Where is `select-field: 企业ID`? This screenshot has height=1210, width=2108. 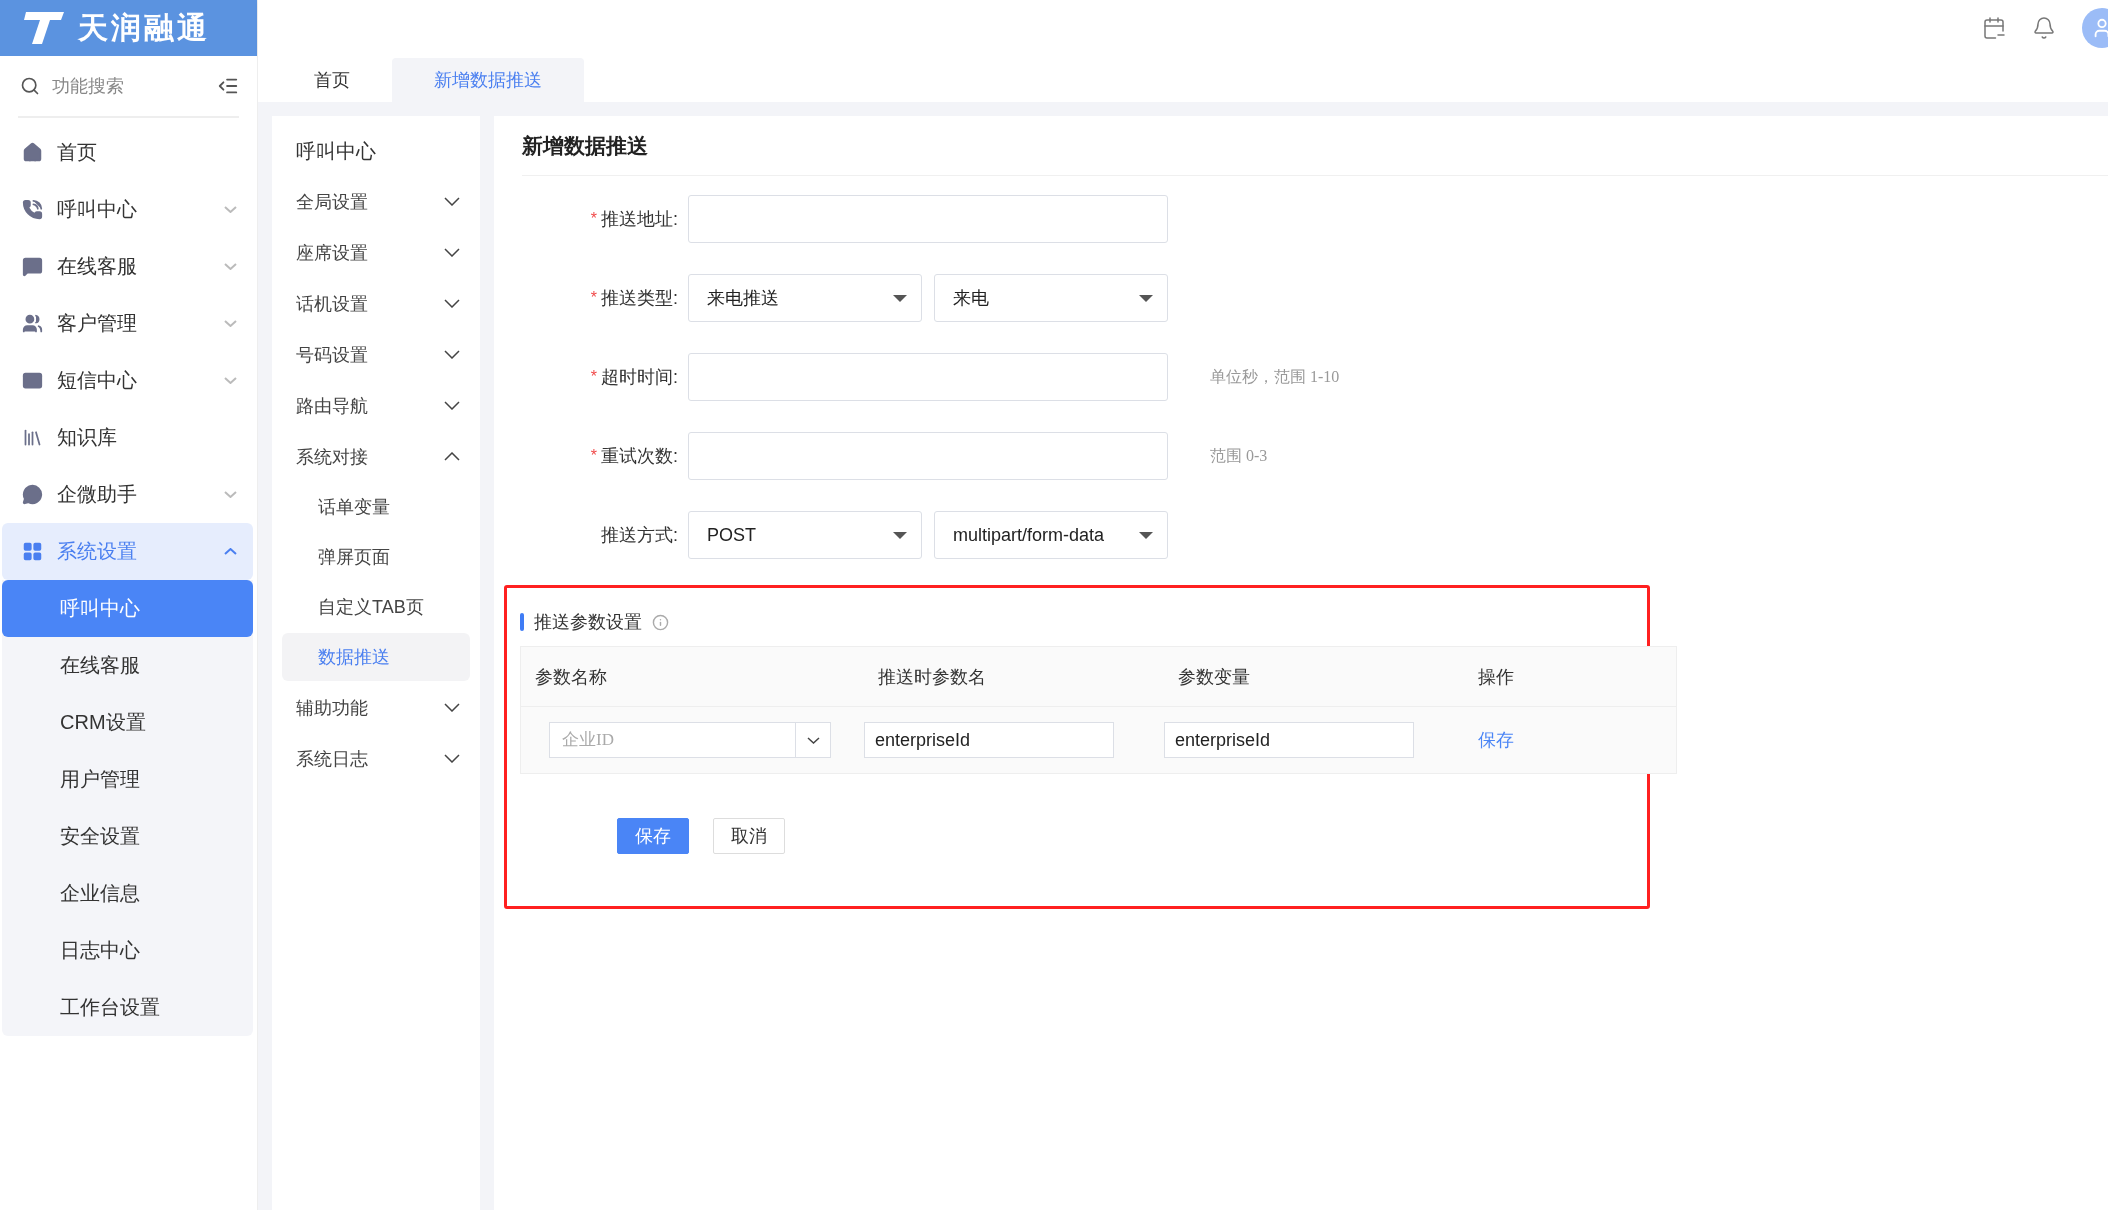
select-field: 企业ID is located at coordinates (672, 740).